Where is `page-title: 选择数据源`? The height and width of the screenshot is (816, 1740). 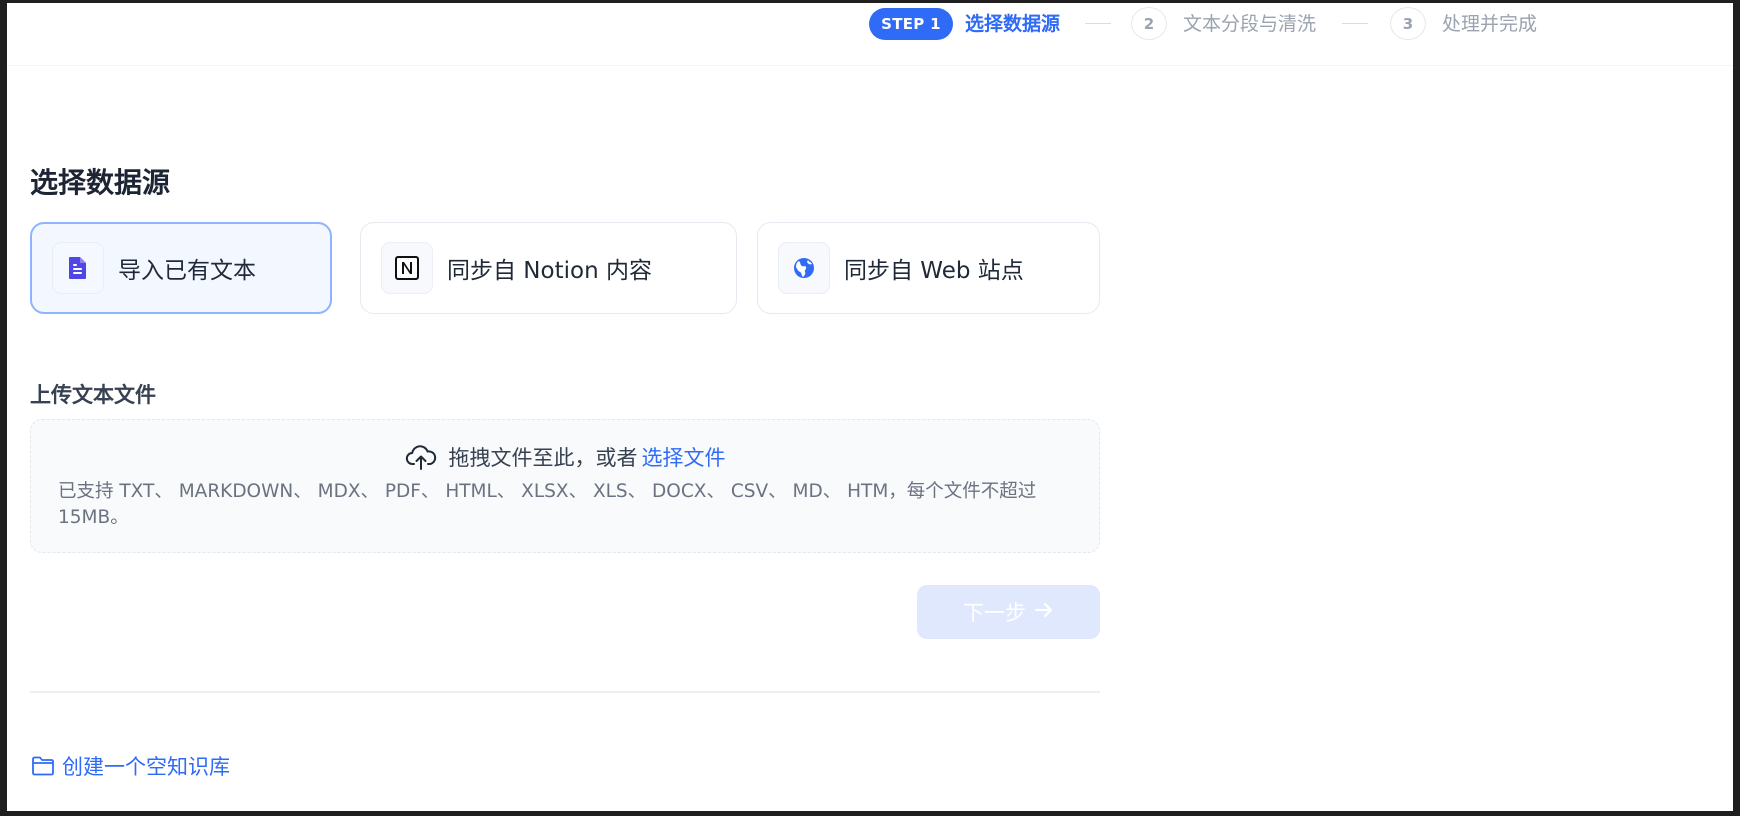
page-title: 选择数据源 is located at coordinates (100, 182).